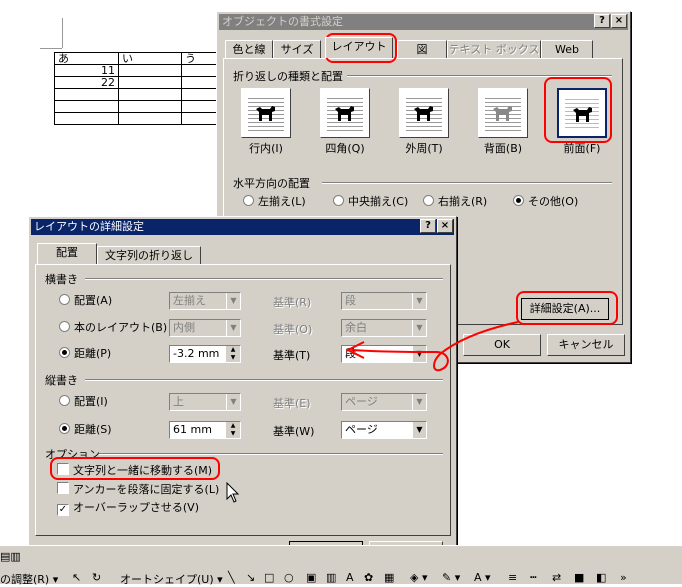 The height and width of the screenshot is (587, 682). What do you see at coordinates (72, 454) in the screenshot?
I see `options-group-label: オプション` at bounding box center [72, 454].